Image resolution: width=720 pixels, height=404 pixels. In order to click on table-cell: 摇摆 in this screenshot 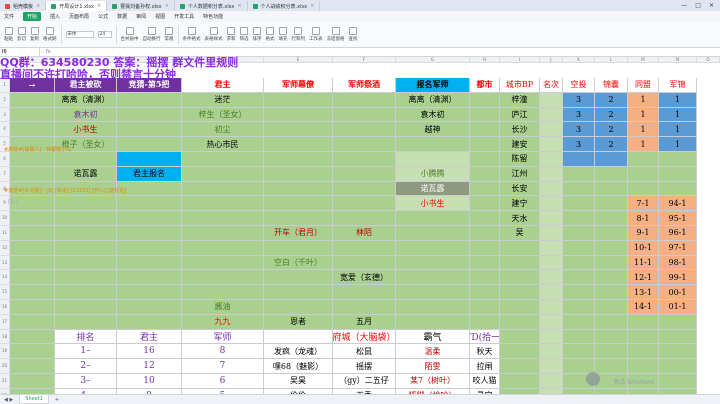, I will do `click(364, 366)`.